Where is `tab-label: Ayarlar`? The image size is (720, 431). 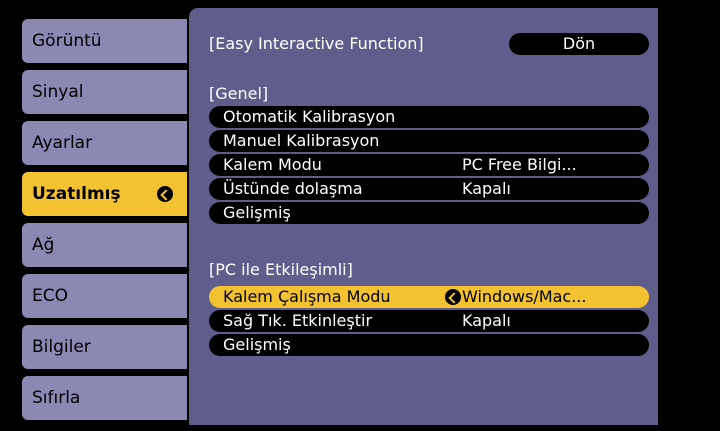 tab-label: Ayarlar is located at coordinates (62, 143).